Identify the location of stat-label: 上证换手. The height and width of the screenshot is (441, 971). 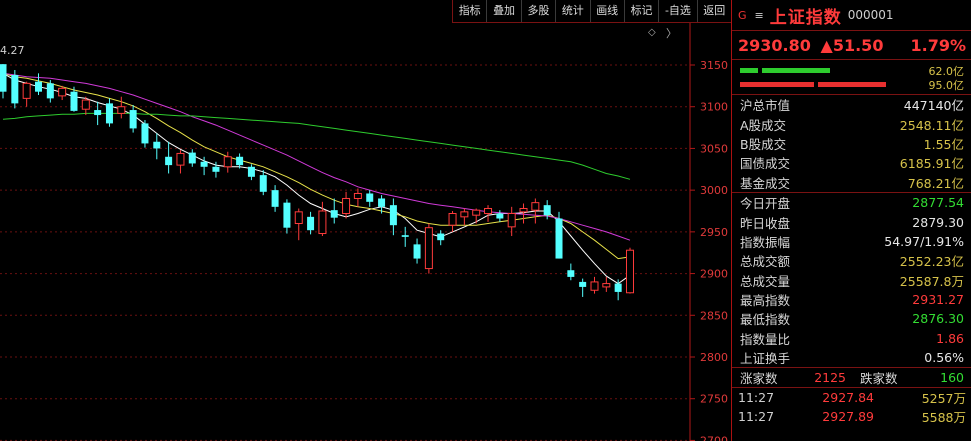
(765, 359).